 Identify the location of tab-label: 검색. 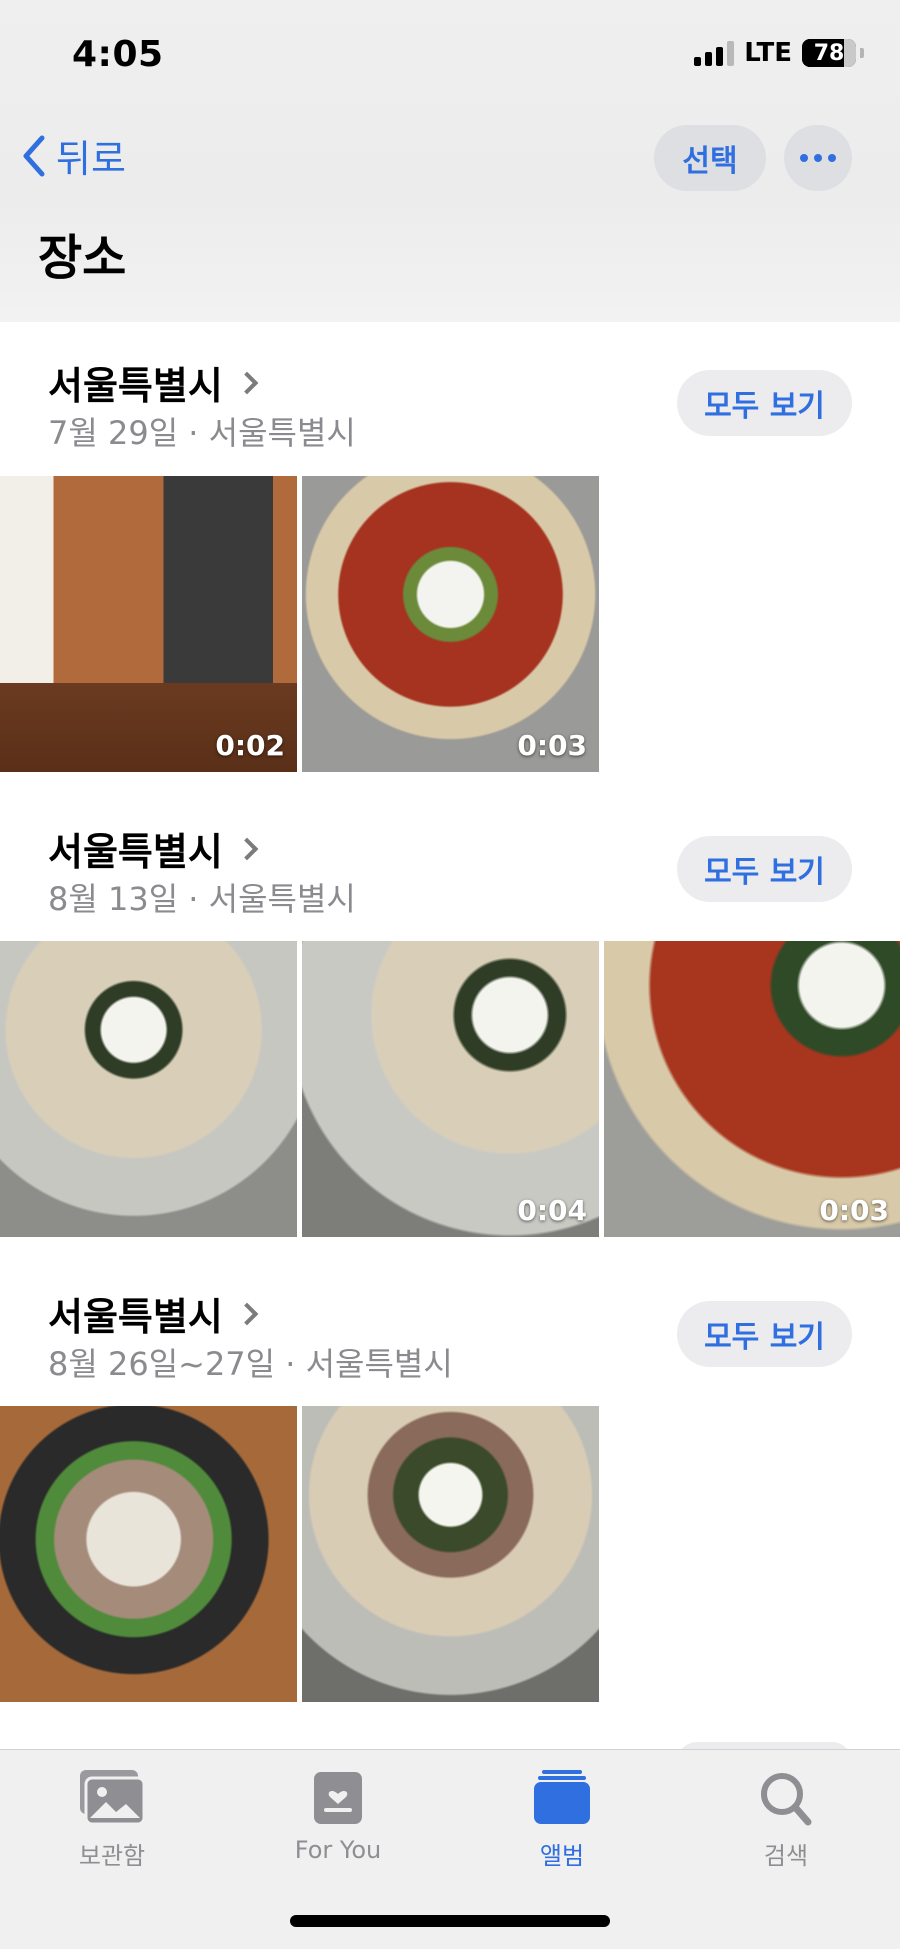
(786, 1856).